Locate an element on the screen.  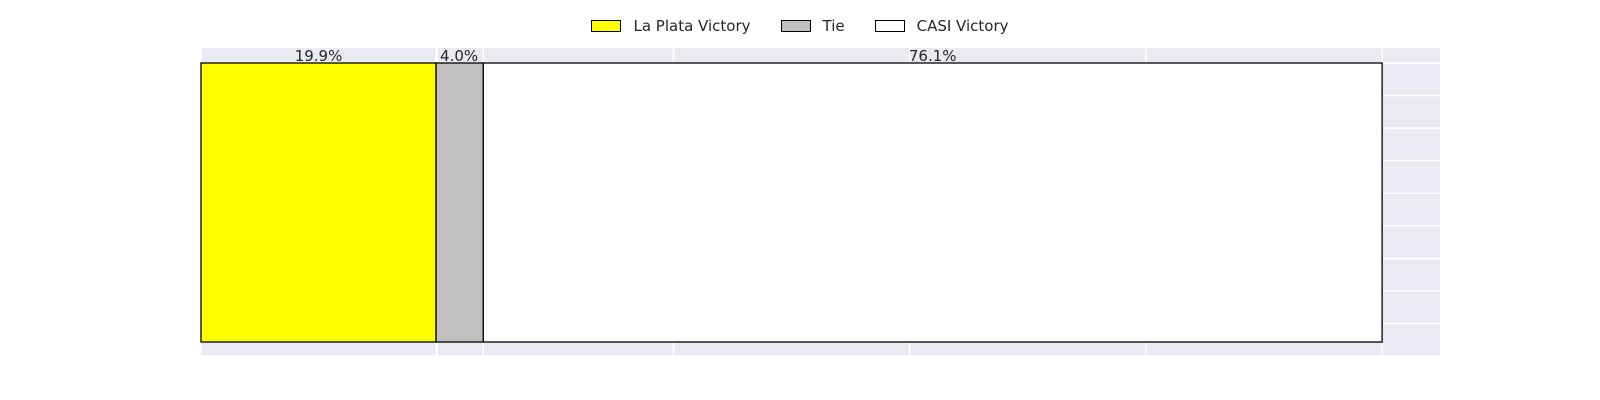
bar-segment-la-plata-victory is located at coordinates (318, 202).